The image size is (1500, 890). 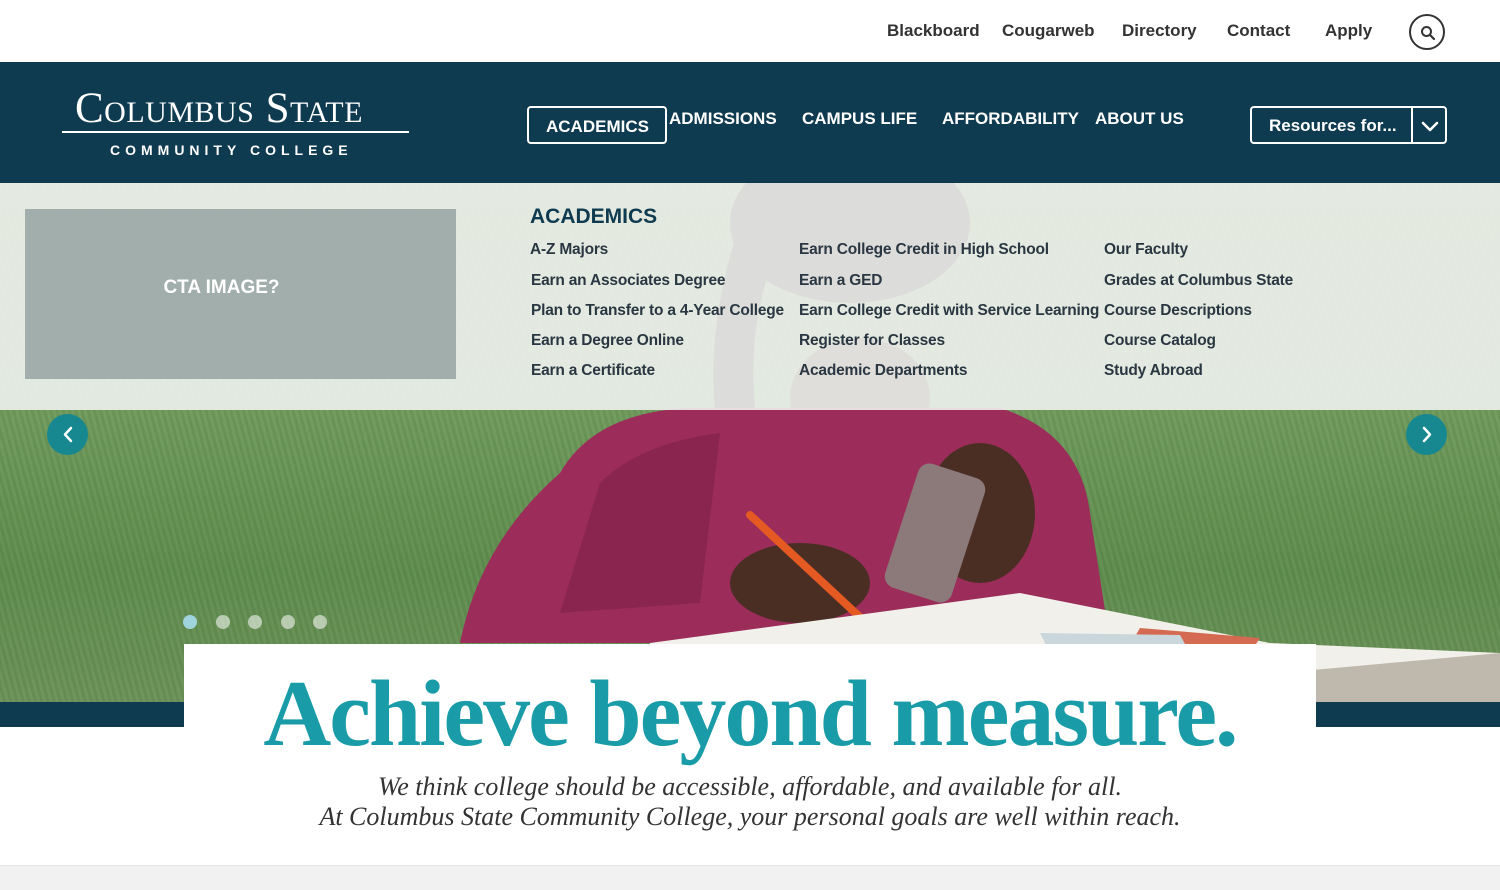 What do you see at coordinates (1139, 119) in the screenshot?
I see `nav-about-us: ABOUT US` at bounding box center [1139, 119].